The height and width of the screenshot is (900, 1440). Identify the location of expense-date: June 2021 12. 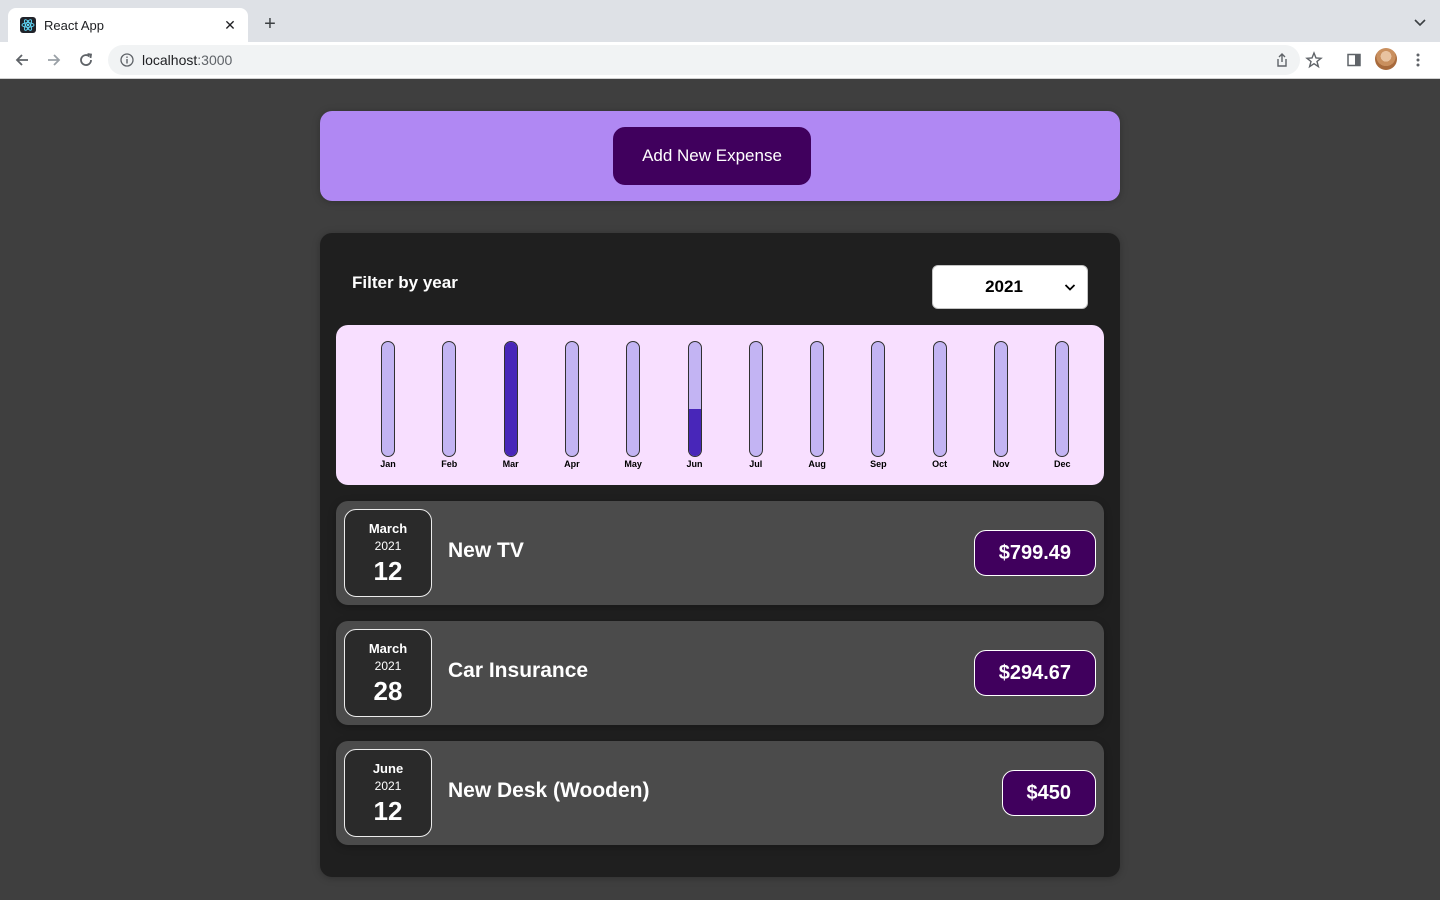
(388, 793).